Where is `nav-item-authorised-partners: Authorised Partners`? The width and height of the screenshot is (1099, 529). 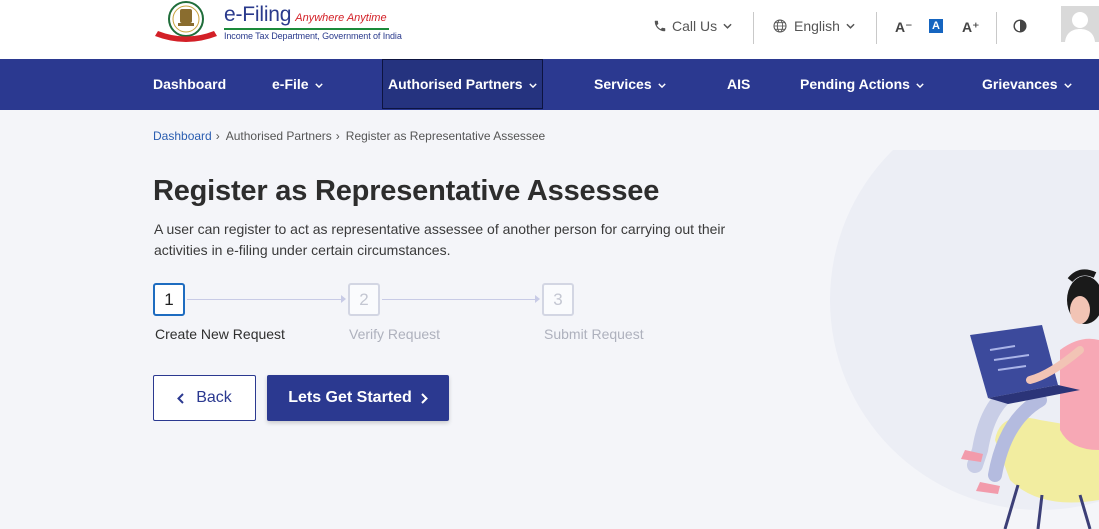
nav-item-authorised-partners: Authorised Partners is located at coordinates (462, 84).